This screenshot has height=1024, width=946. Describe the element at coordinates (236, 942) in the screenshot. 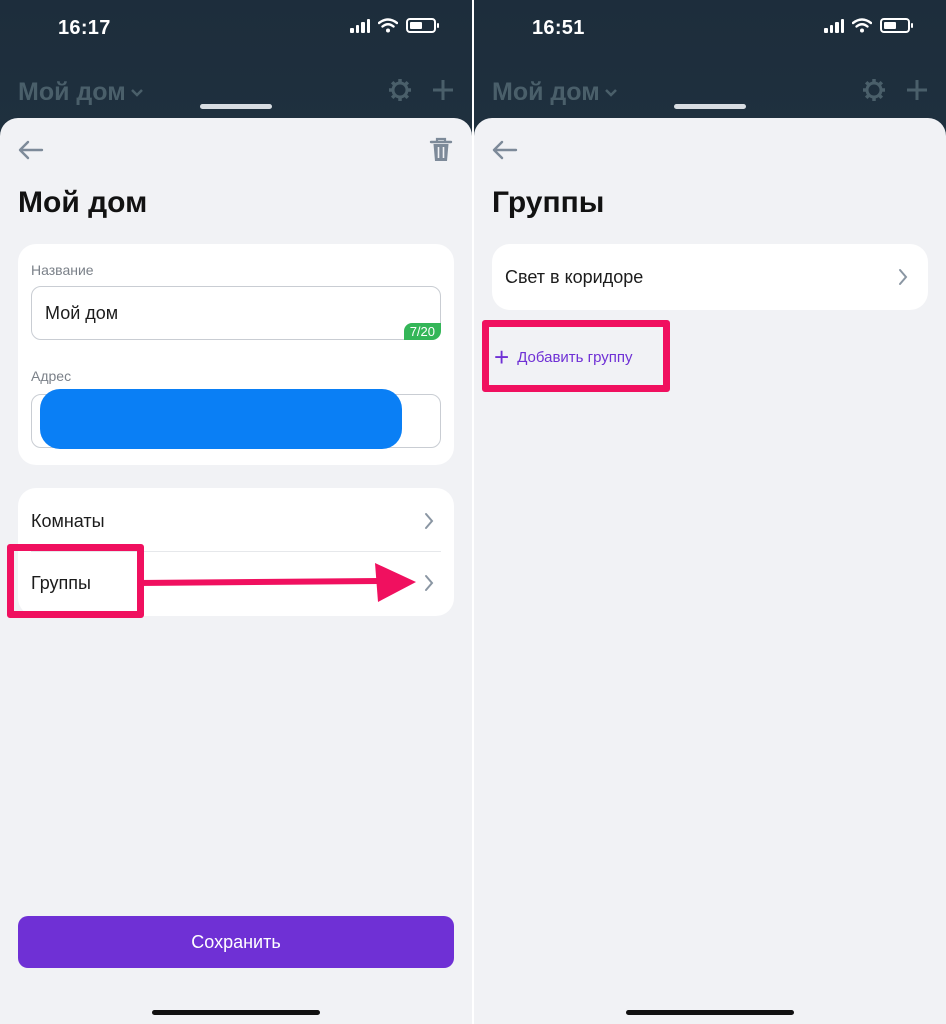

I see `save-button: Сохранить` at that location.